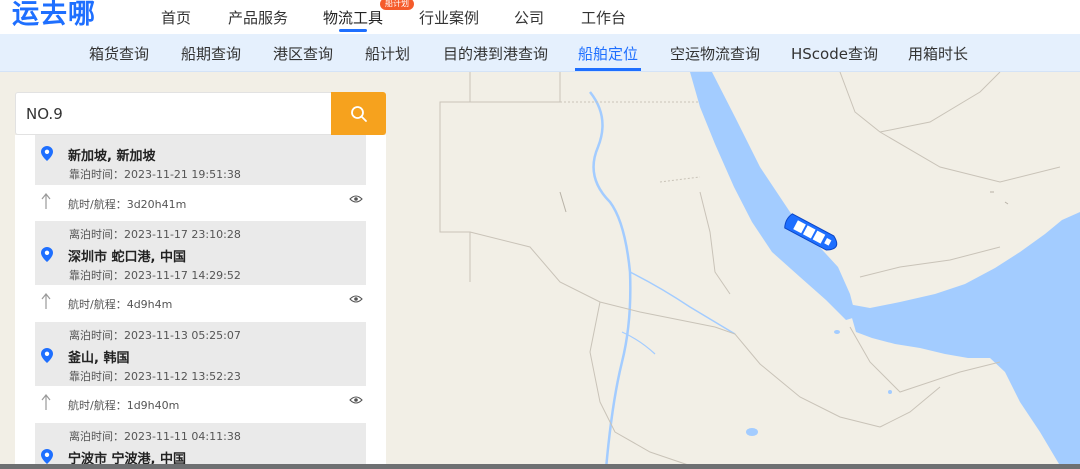 This screenshot has width=1080, height=469. What do you see at coordinates (608, 53) in the screenshot?
I see `subnav-ship-tracking: 船舶定位` at bounding box center [608, 53].